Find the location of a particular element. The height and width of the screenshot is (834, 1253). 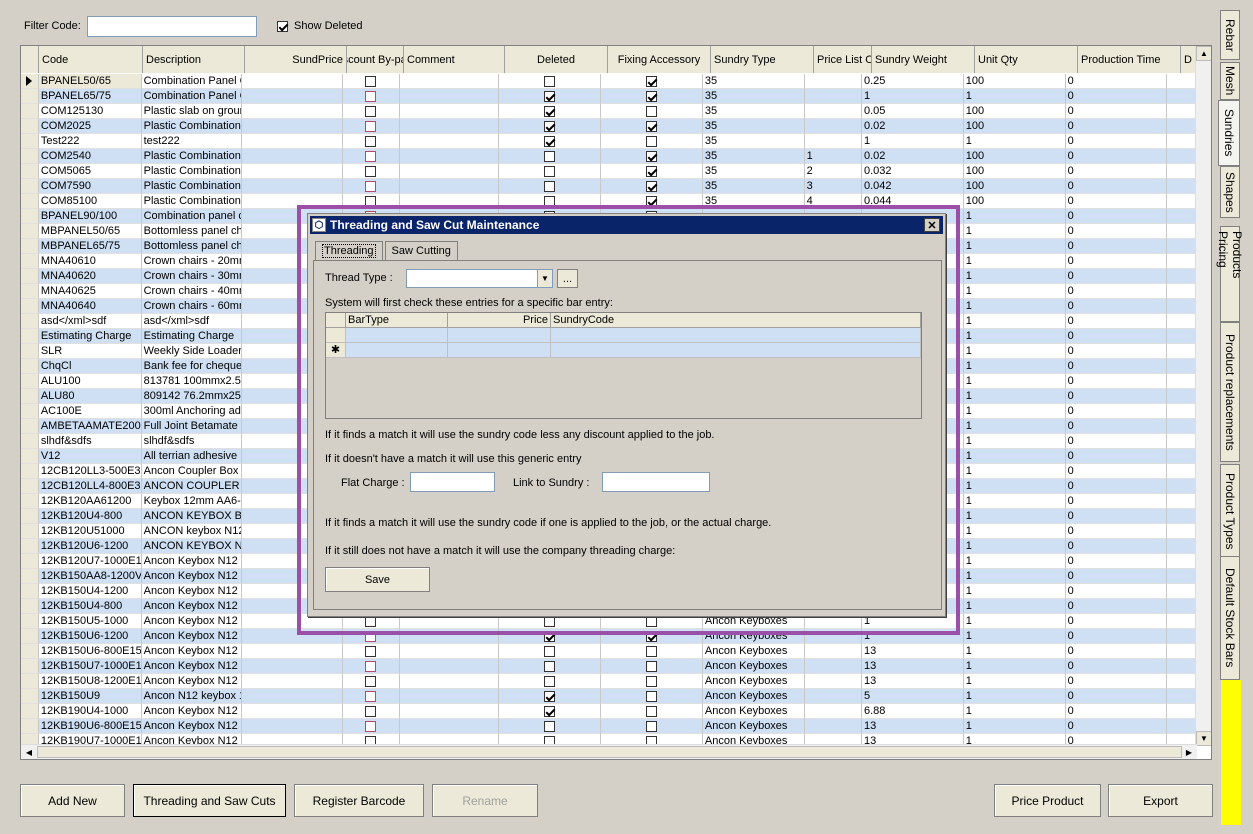

description-cell: 813781 100mmx2.5n is located at coordinates (192, 381).